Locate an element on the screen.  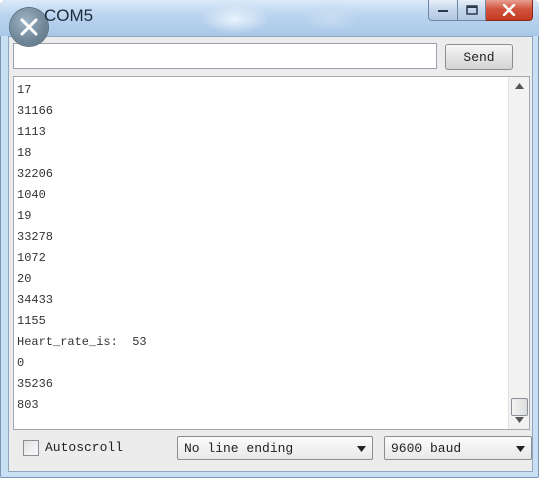
output-line: 18 is located at coordinates (24, 153).